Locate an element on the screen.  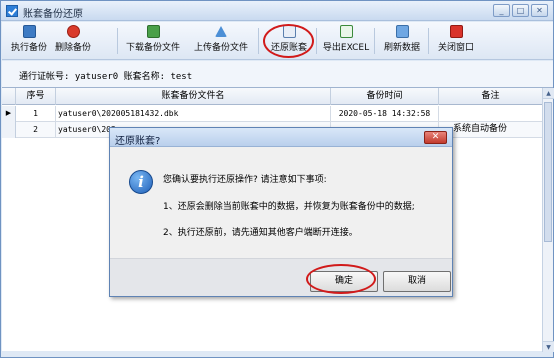
row-index: 2 is located at coordinates (36, 130).